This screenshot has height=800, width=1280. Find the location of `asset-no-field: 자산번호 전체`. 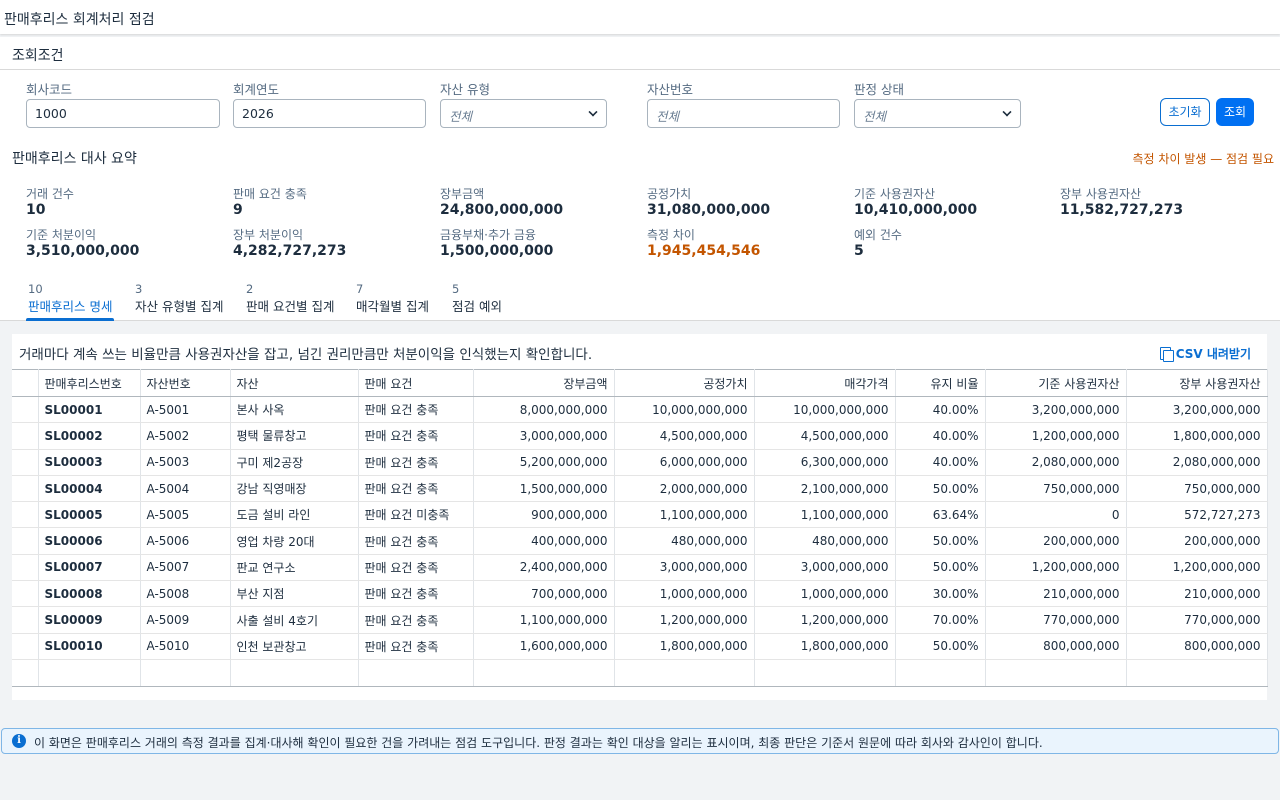

asset-no-field: 자산번호 전체 is located at coordinates (743, 103).